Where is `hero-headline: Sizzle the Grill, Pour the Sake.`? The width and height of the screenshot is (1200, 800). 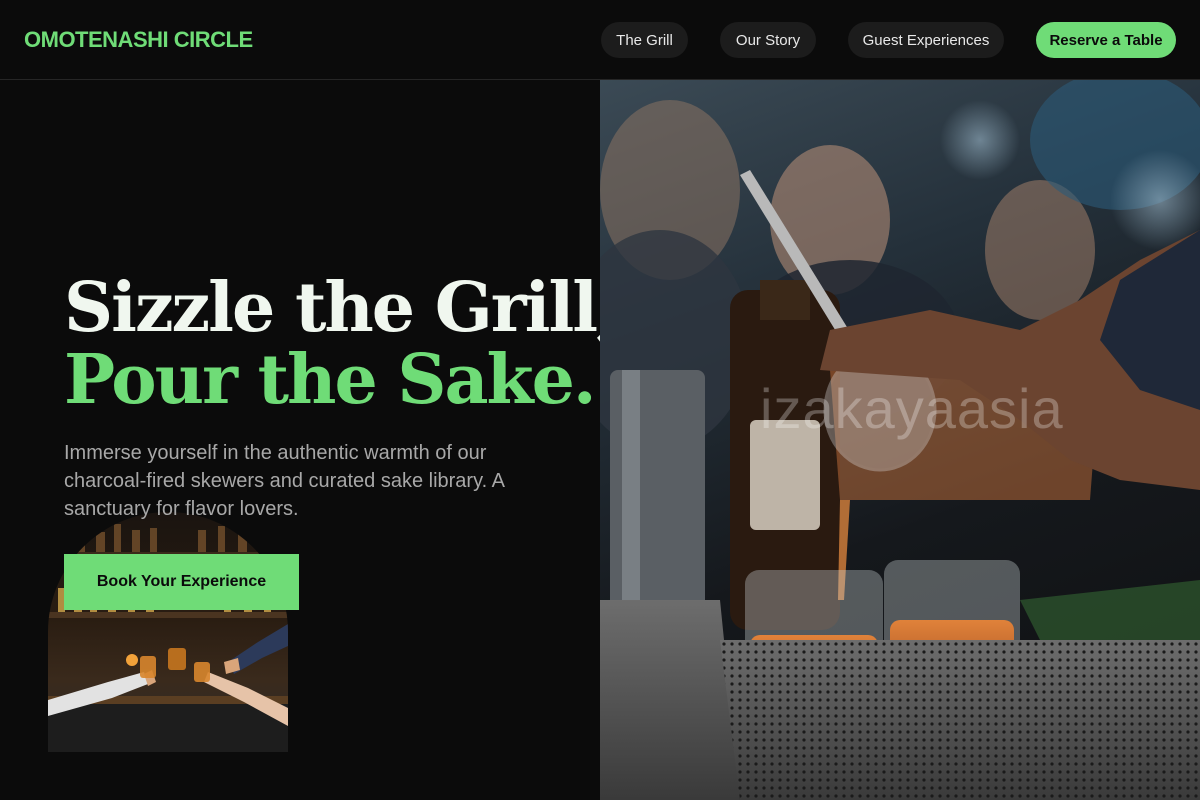
hero-headline: Sizzle the Grill, Pour the Sake. is located at coordinates (342, 344).